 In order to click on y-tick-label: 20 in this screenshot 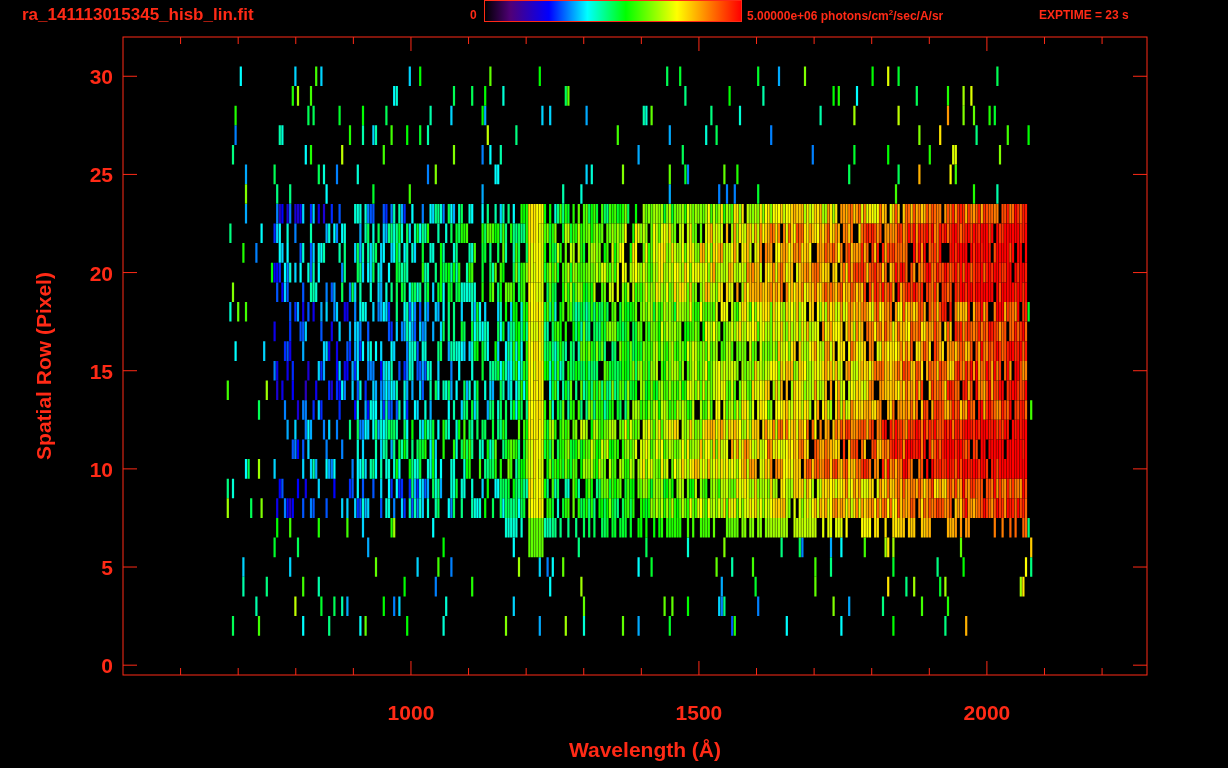, I will do `click(101, 273)`.